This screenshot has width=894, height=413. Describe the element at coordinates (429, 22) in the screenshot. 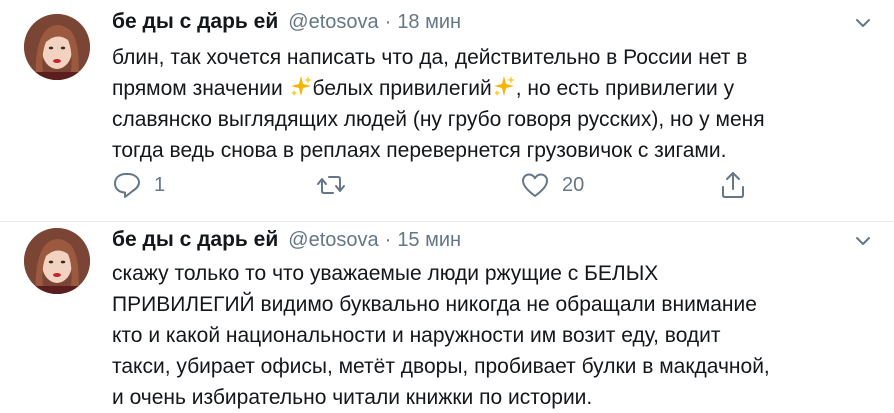

I see `timestamp: 18 мин` at that location.